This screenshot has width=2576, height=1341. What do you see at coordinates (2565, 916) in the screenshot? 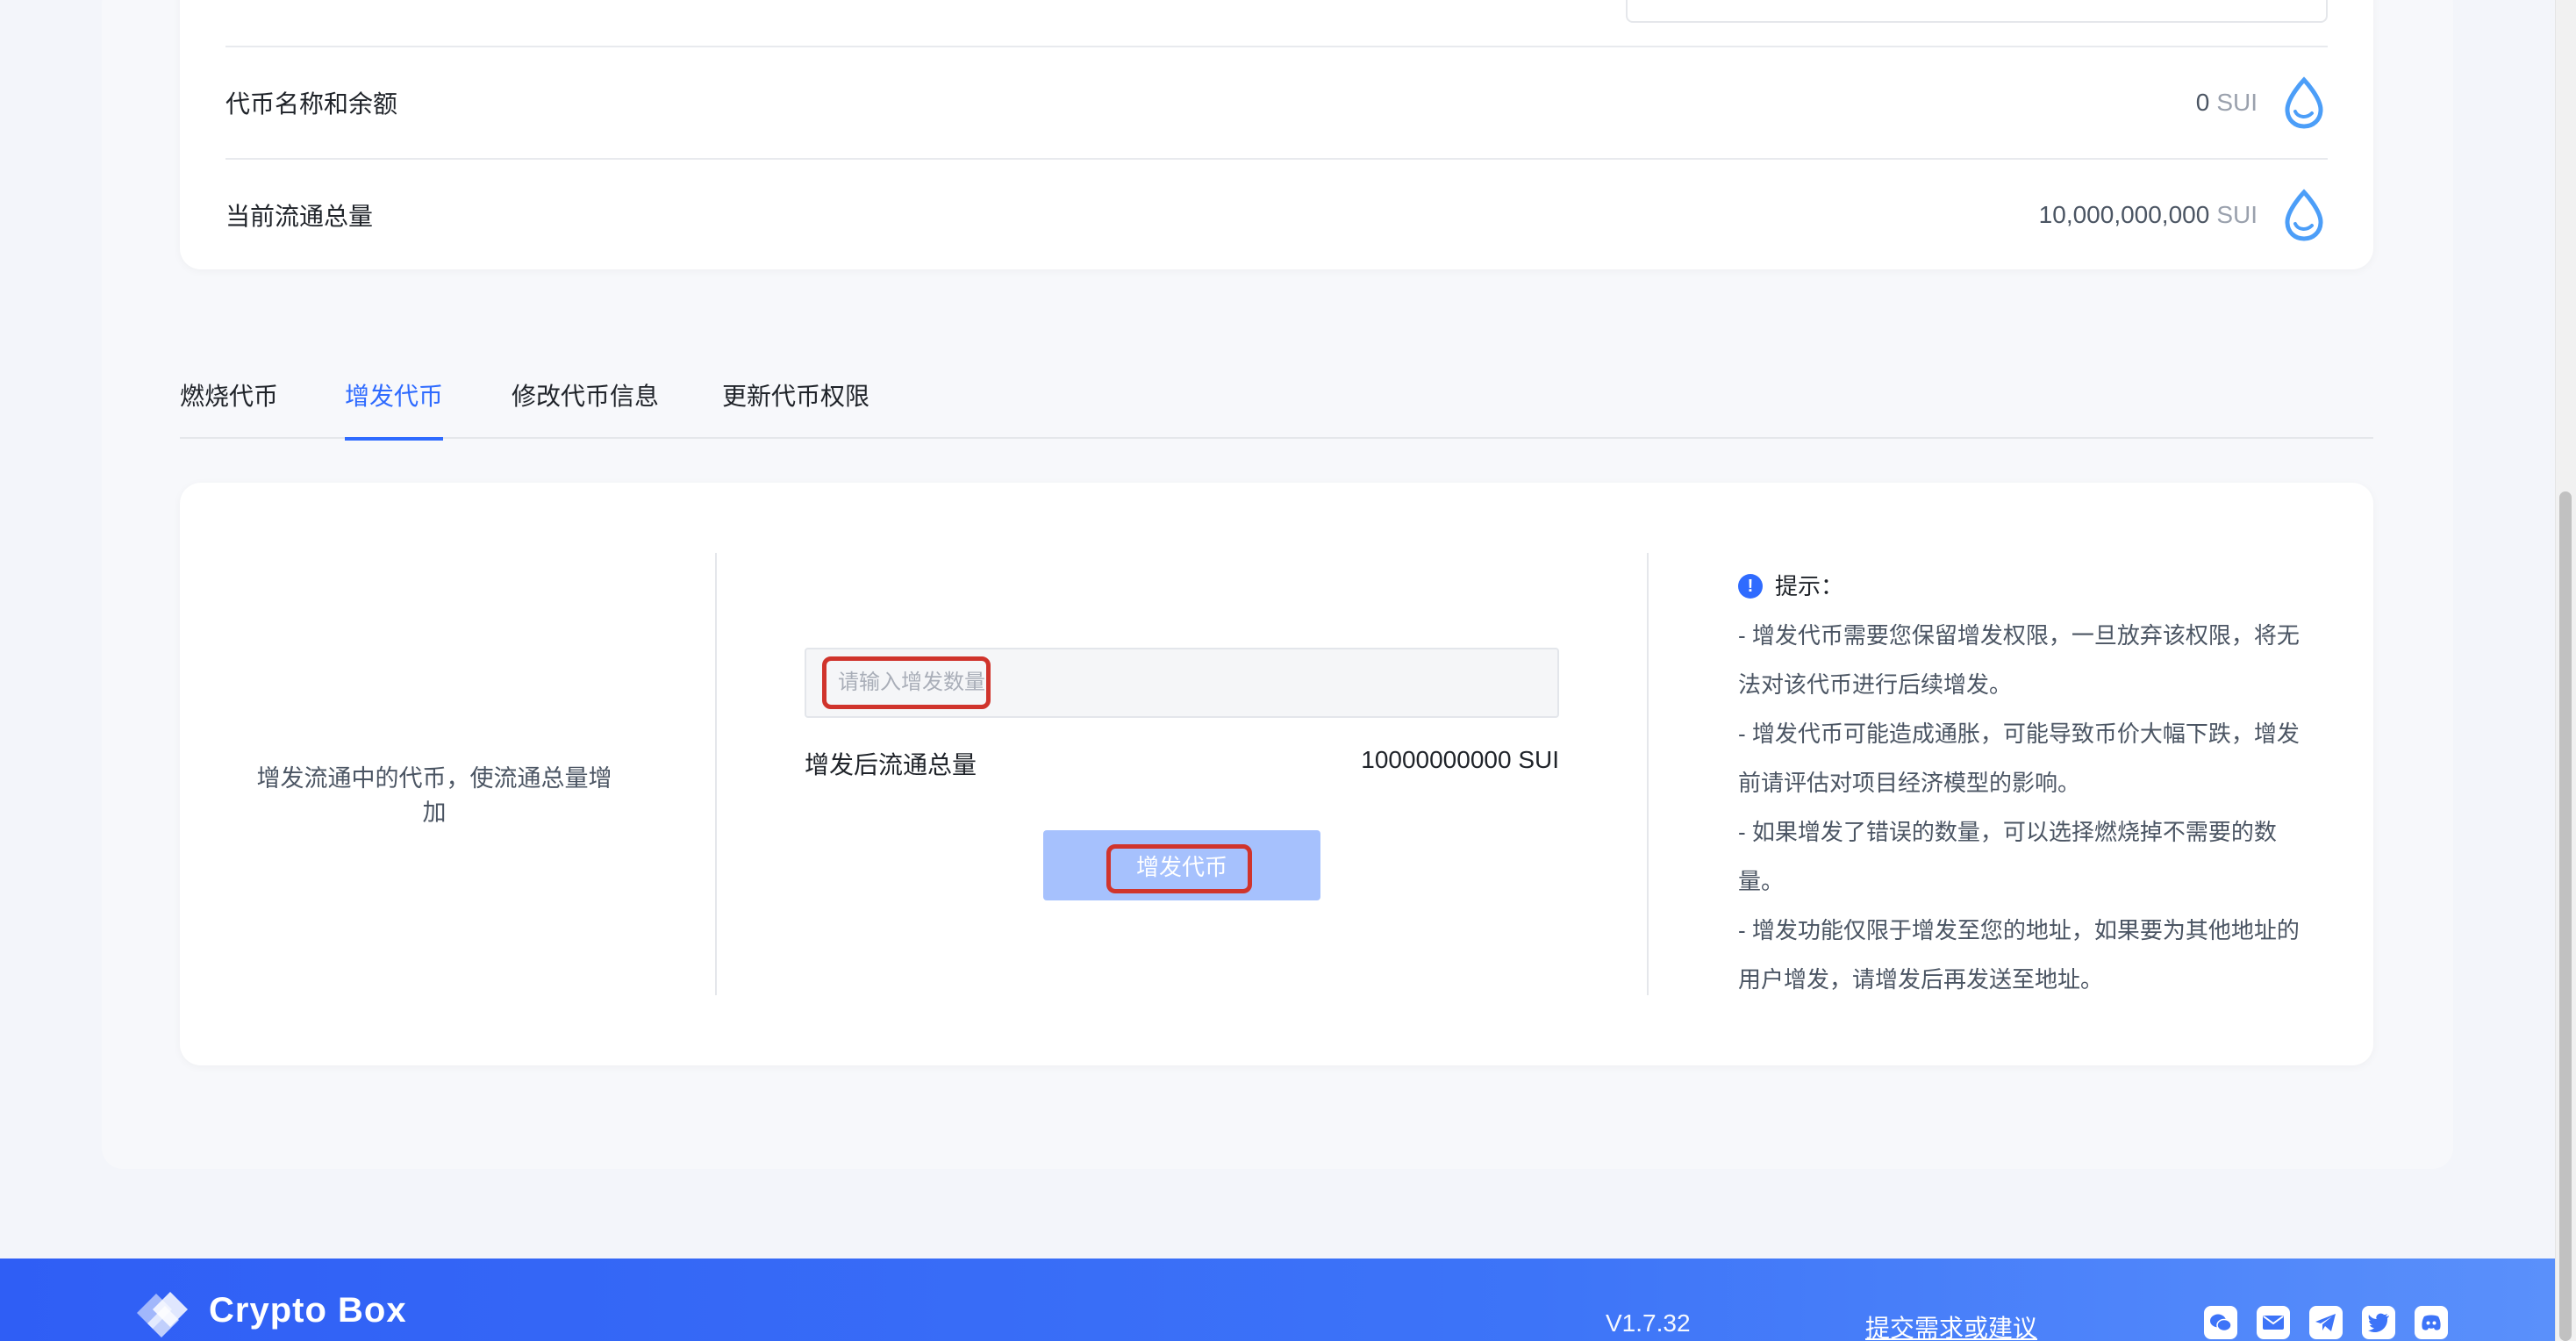
I see `scrollbar-thumb` at bounding box center [2565, 916].